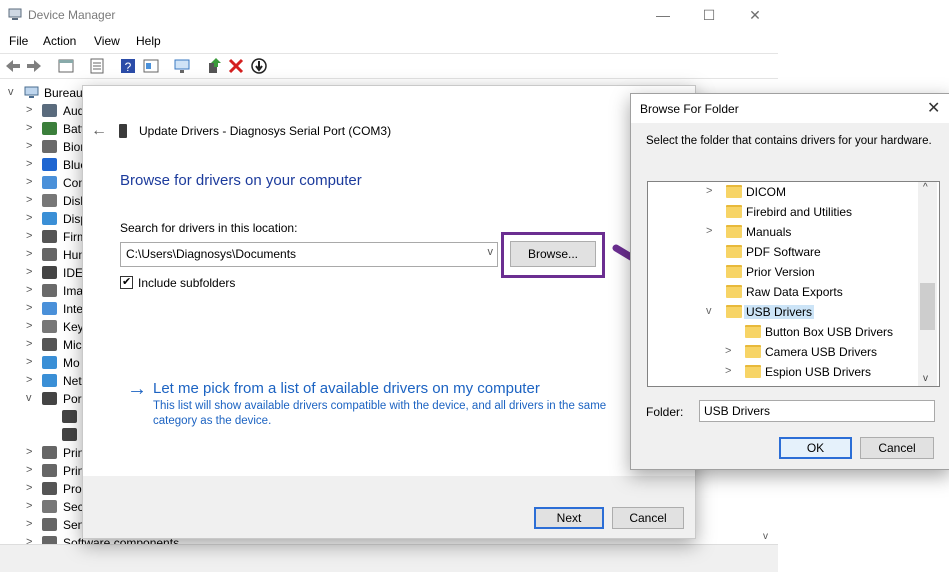 The image size is (949, 572). What do you see at coordinates (63, 93) in the screenshot?
I see `tree-root-label: Bureau` at bounding box center [63, 93].